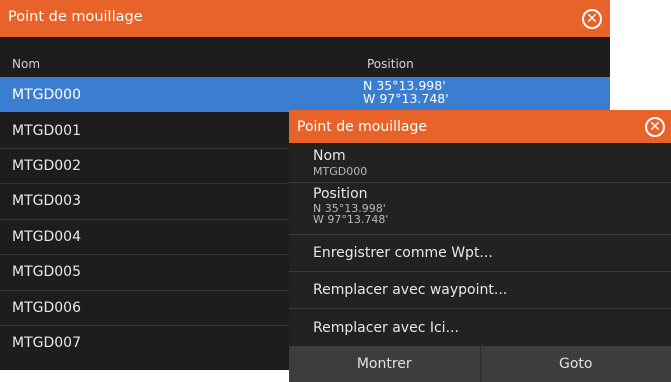  What do you see at coordinates (75, 17) in the screenshot?
I see `window-title: Point de mouillage` at bounding box center [75, 17].